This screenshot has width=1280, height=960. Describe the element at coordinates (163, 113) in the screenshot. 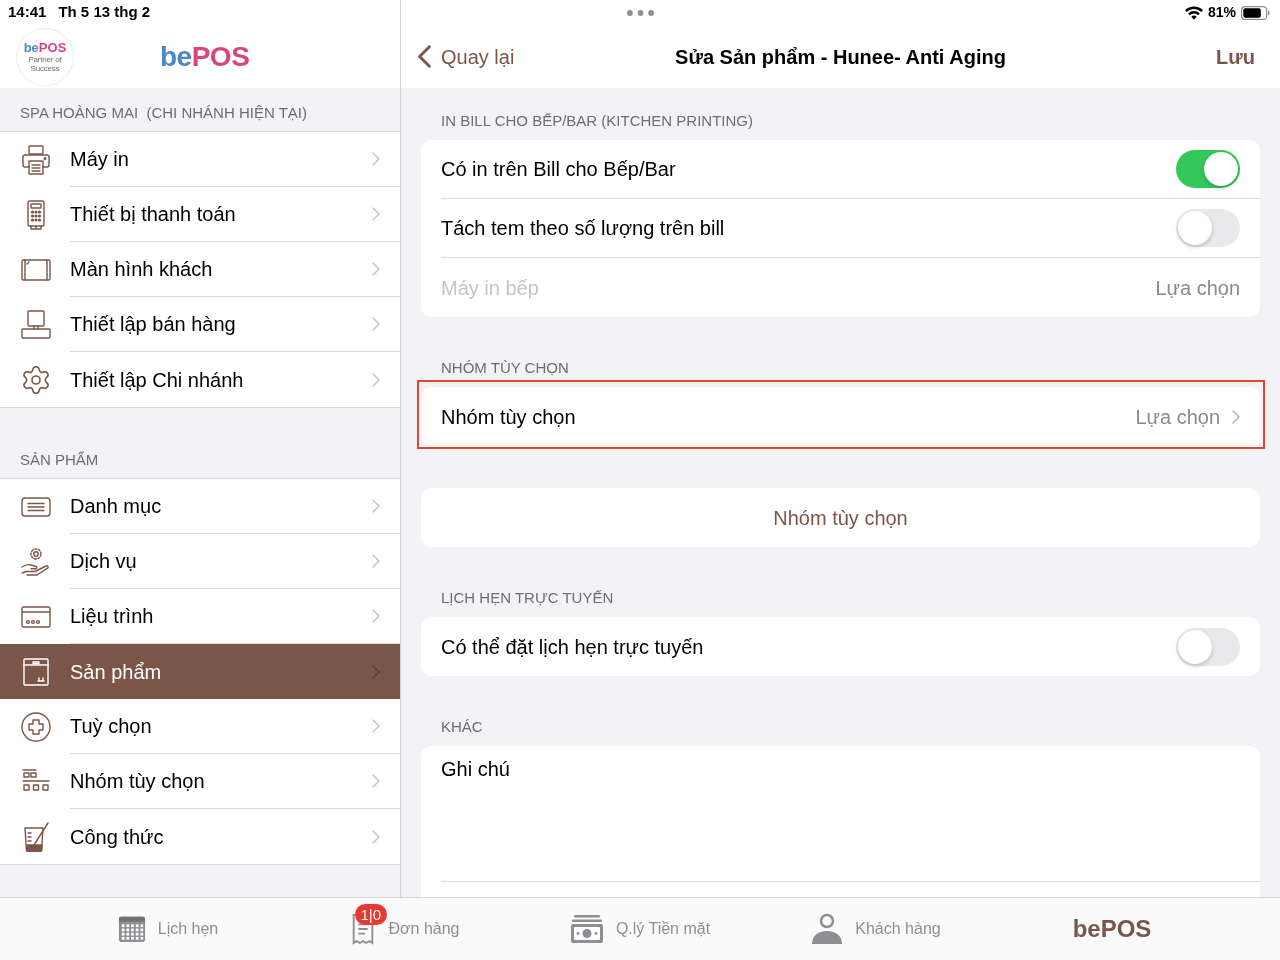

I see `section-header: SPA HOÀNG MAI (CHI NHÁNH HIỆN TẠI)` at that location.